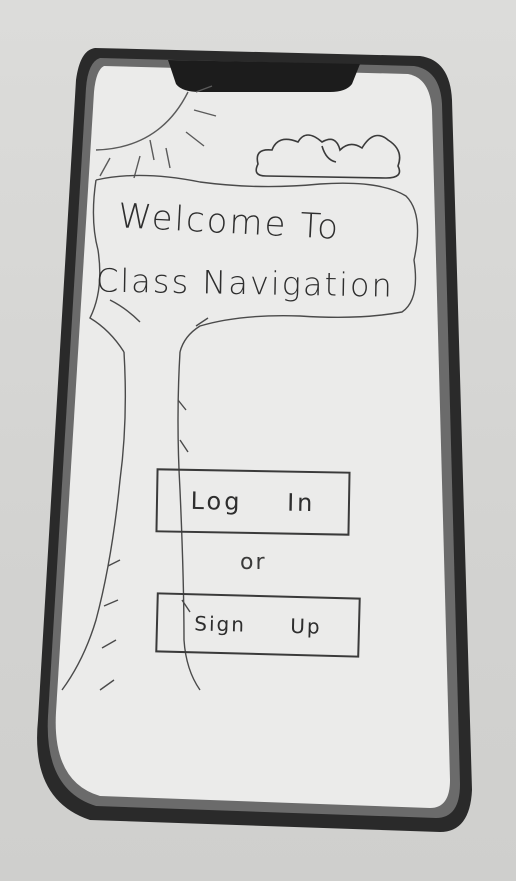  I want to click on login-button: Log In, so click(253, 502).